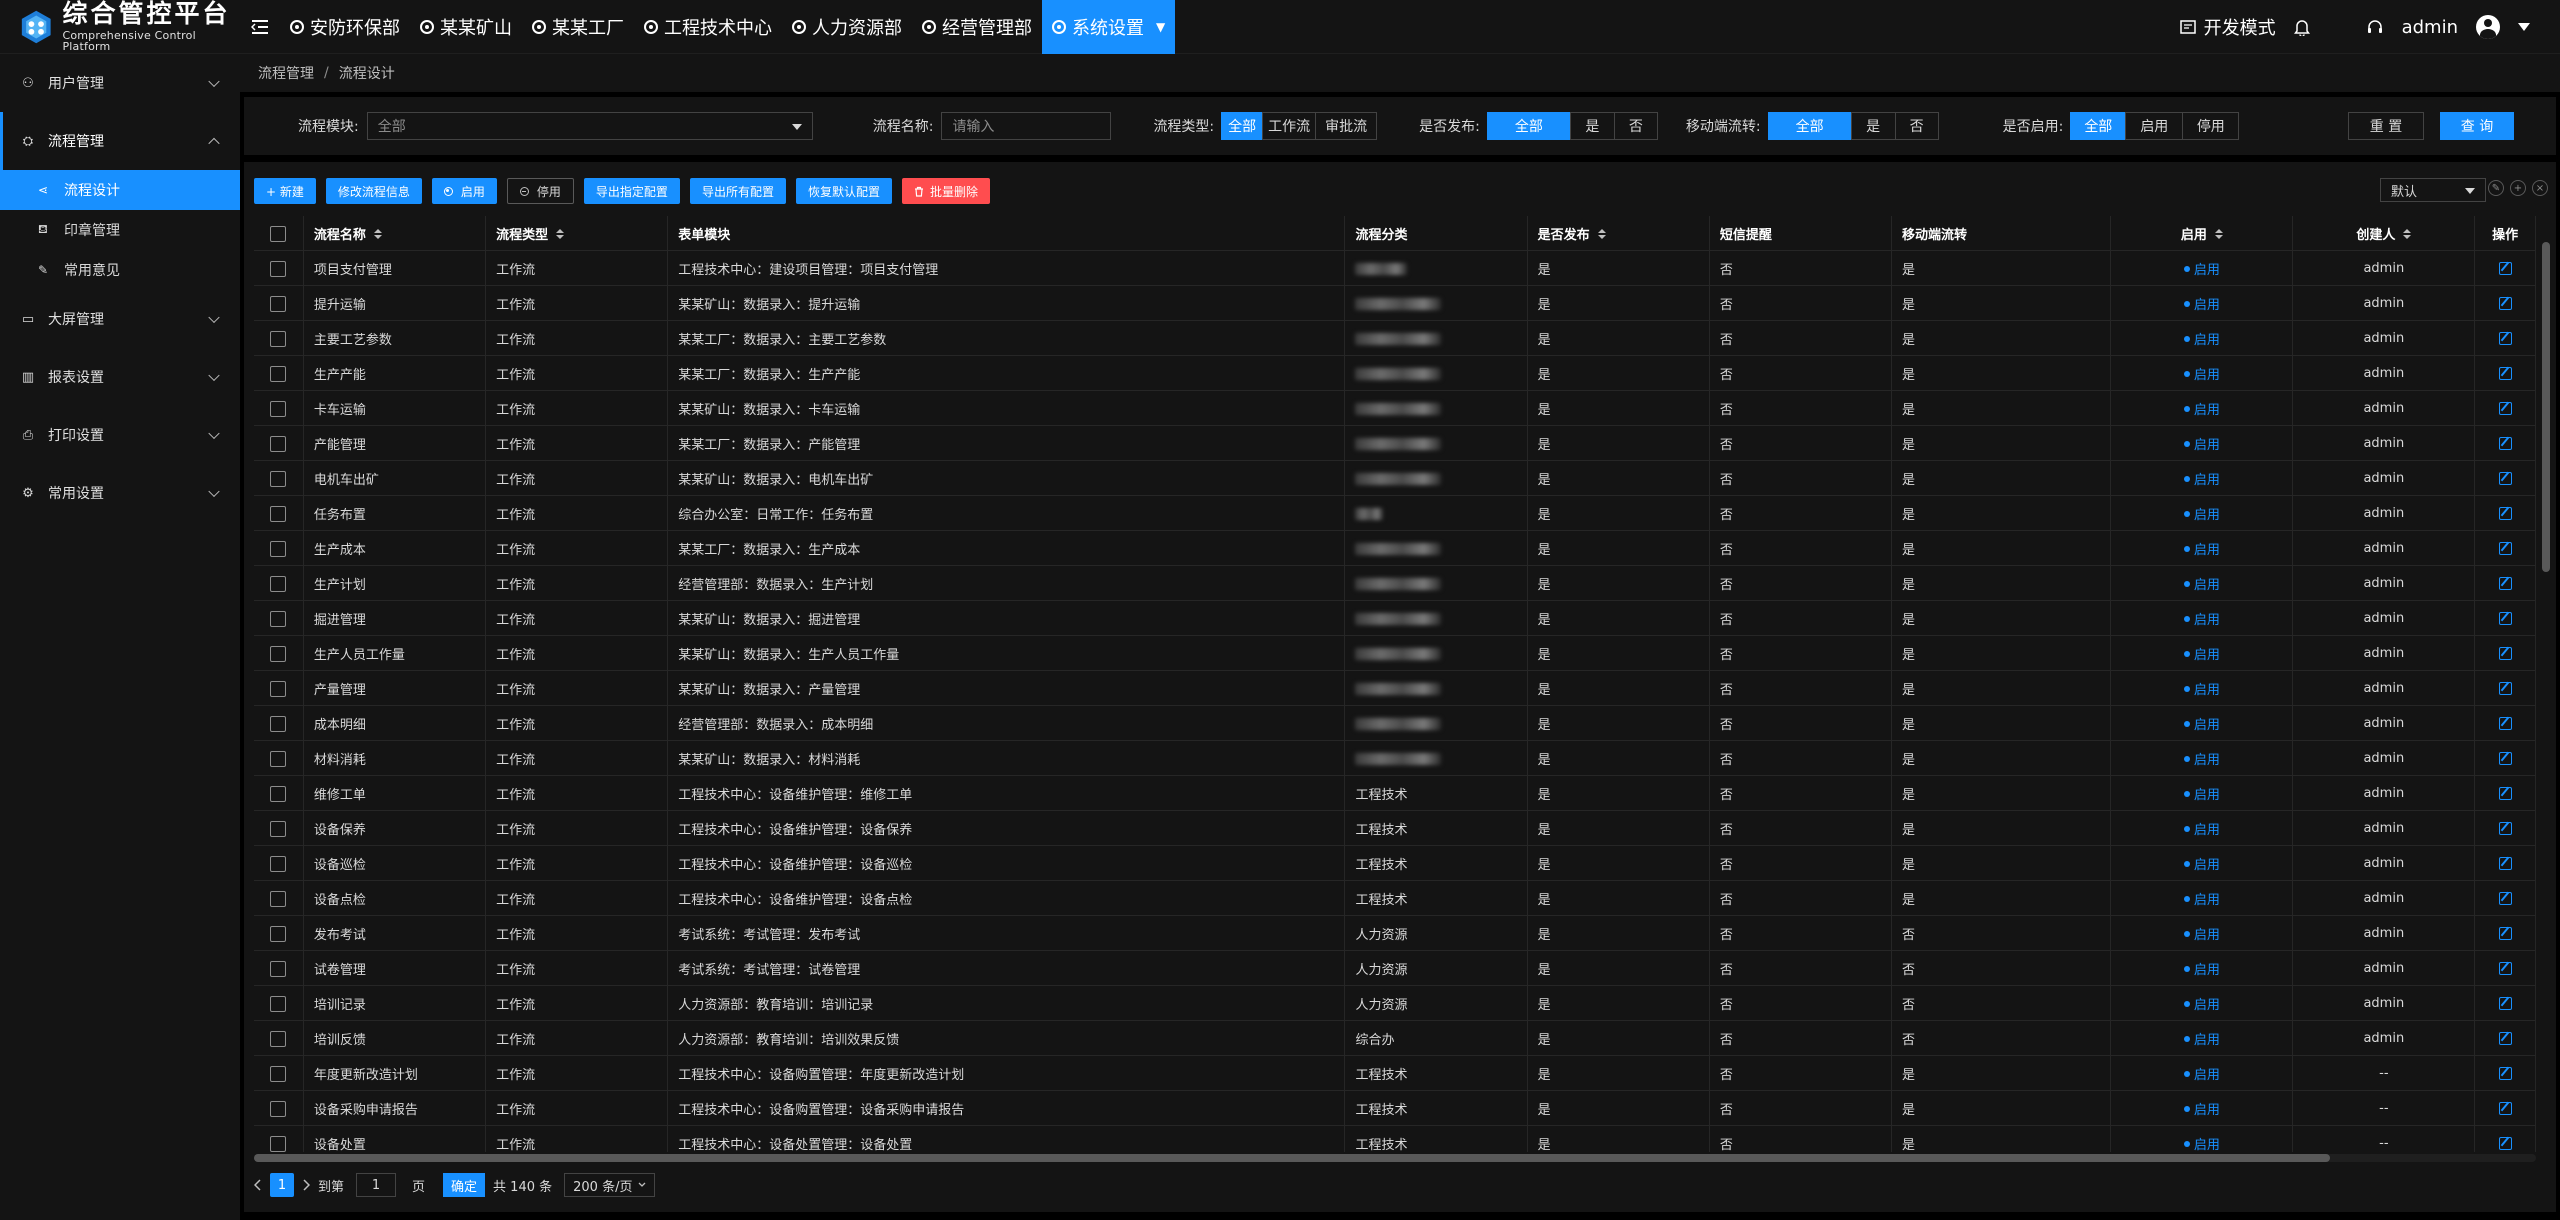  Describe the element at coordinates (2301, 27) in the screenshot. I see `bell-icon` at that location.